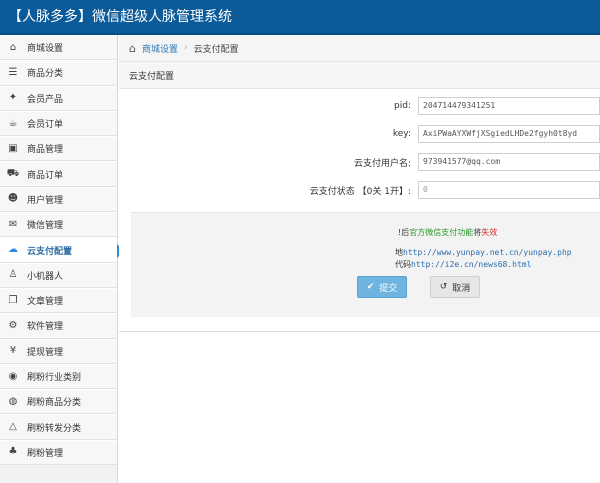 Image resolution: width=600 pixels, height=483 pixels. Describe the element at coordinates (300, 17) in the screenshot. I see `top-bar: 【人脉多多】微信超级人脉管理系统` at that location.